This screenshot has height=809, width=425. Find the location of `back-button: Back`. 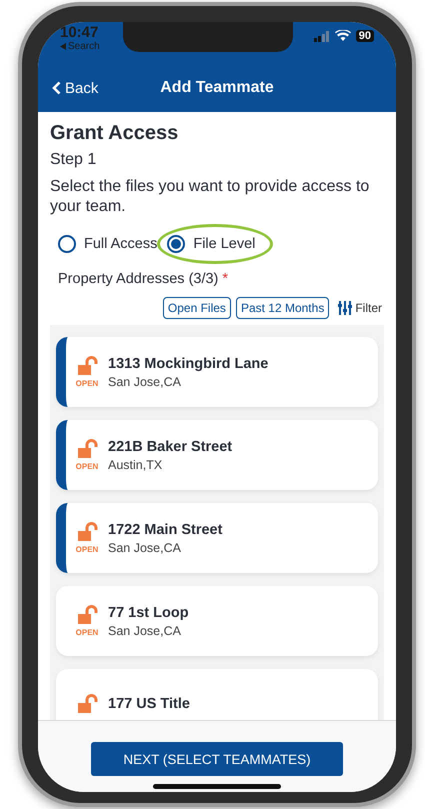

back-button: Back is located at coordinates (75, 88).